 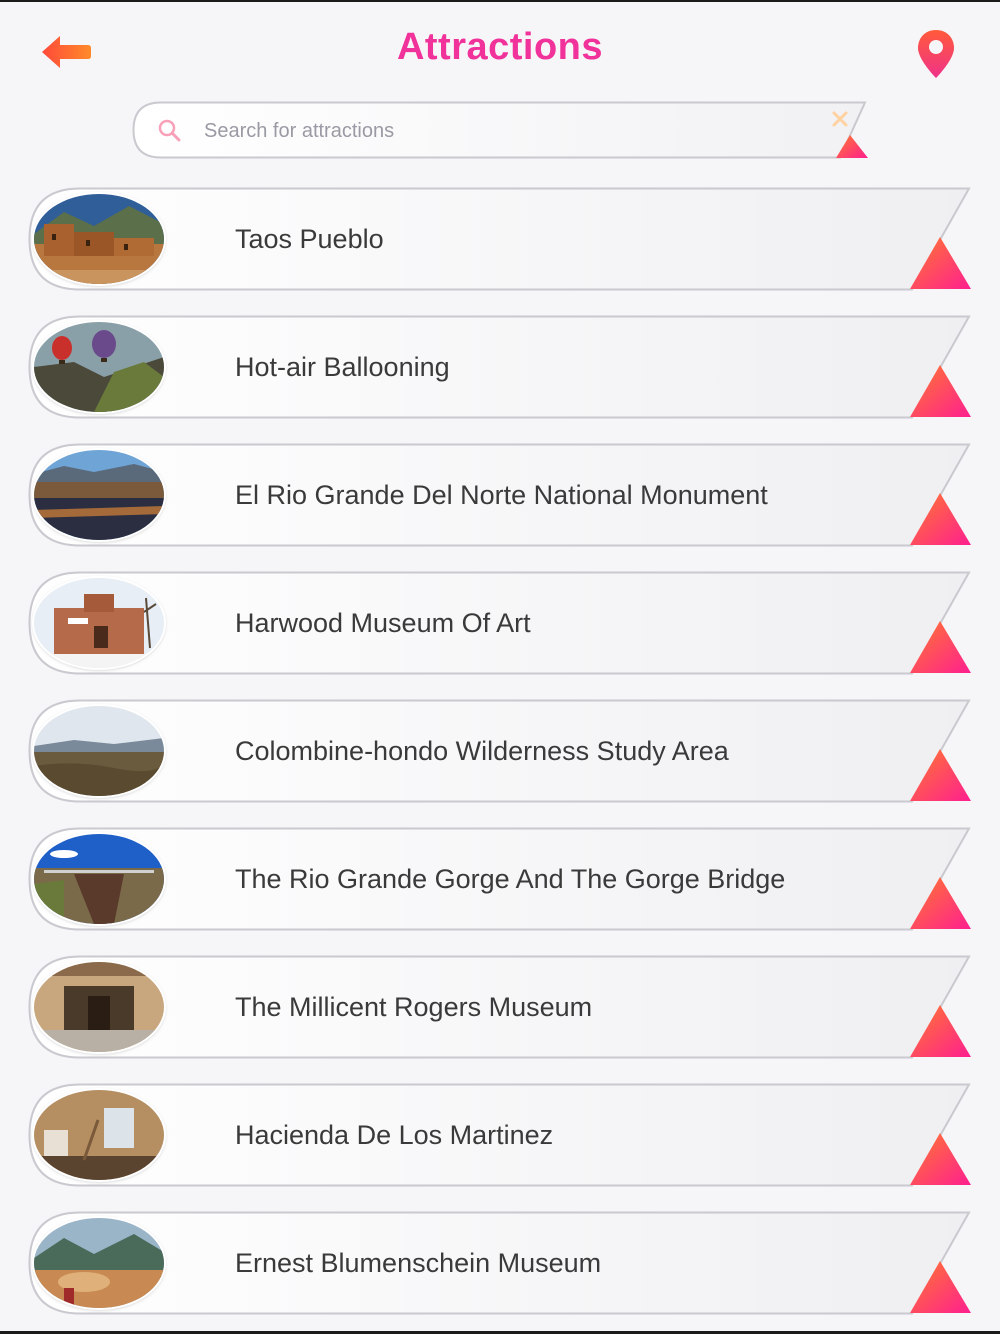 I want to click on search-input, so click(x=504, y=131).